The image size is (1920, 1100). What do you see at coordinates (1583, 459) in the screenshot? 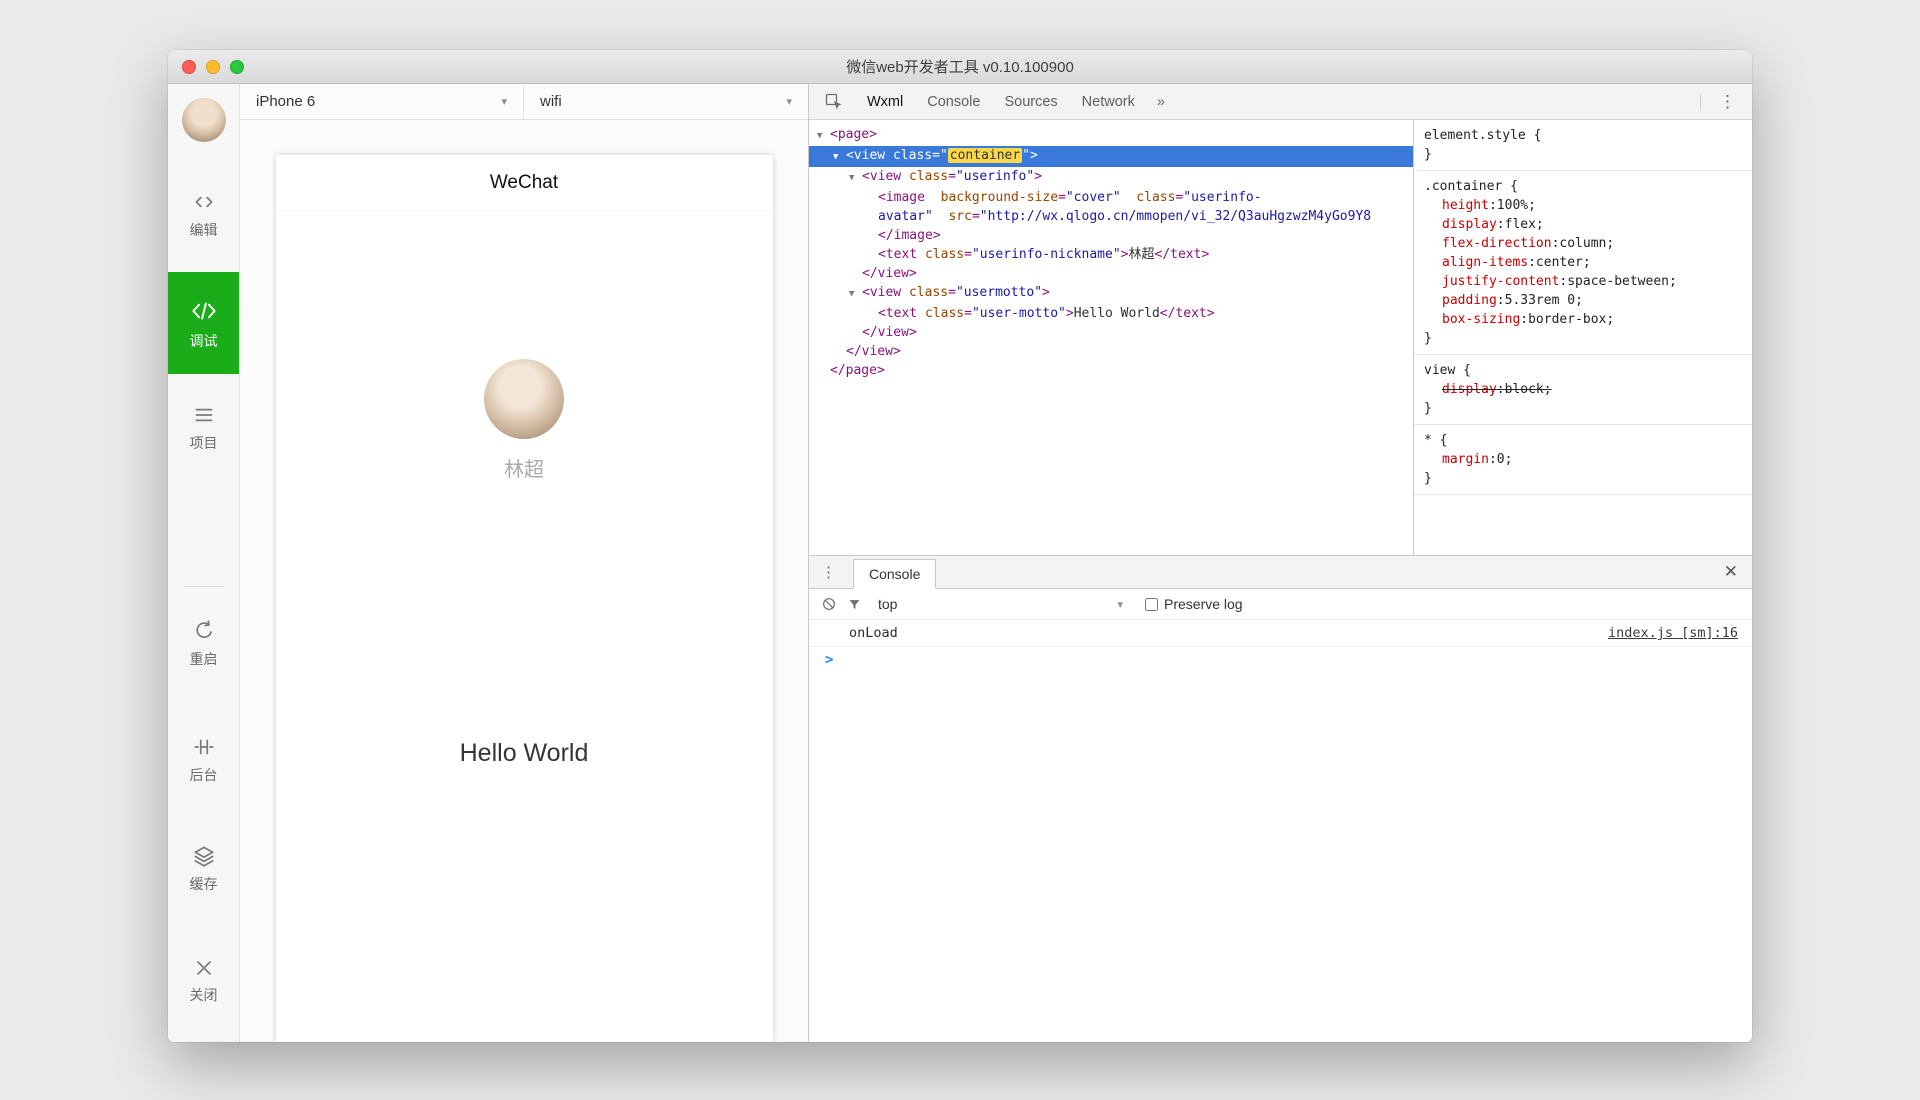
I see `style-property: margin:0;` at bounding box center [1583, 459].